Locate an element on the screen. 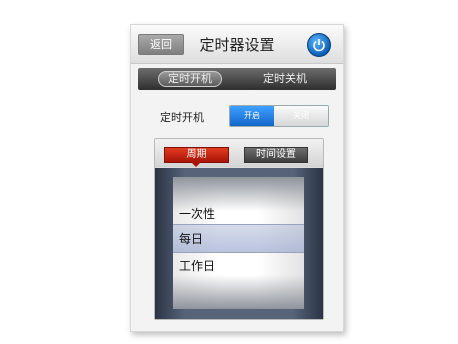 The width and height of the screenshot is (458, 344). segment-period: 周期 is located at coordinates (196, 157).